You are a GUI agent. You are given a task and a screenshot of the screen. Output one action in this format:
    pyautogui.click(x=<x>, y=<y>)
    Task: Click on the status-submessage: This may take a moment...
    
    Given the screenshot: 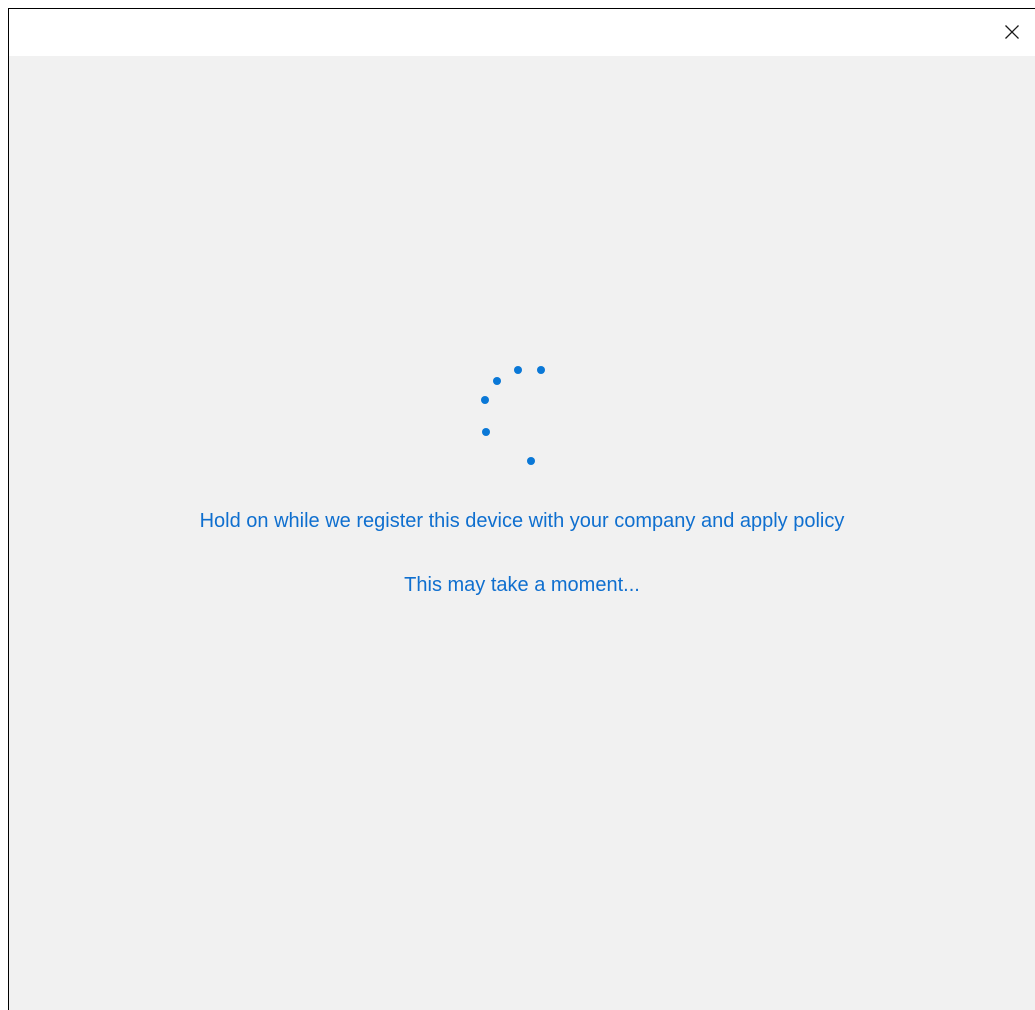 What is the action you would take?
    pyautogui.click(x=522, y=585)
    